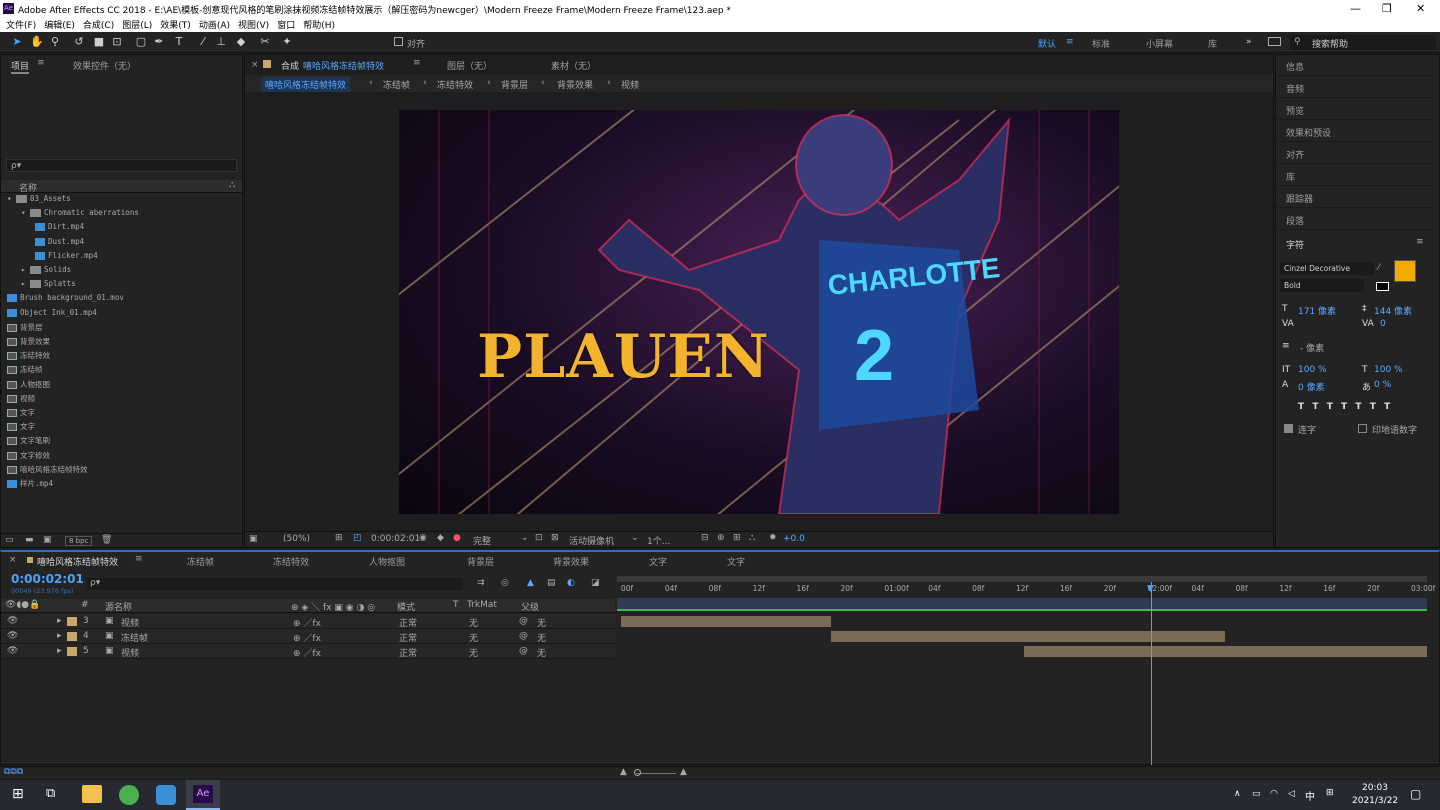  I want to click on frame-blending-icon: ▤, so click(551, 583).